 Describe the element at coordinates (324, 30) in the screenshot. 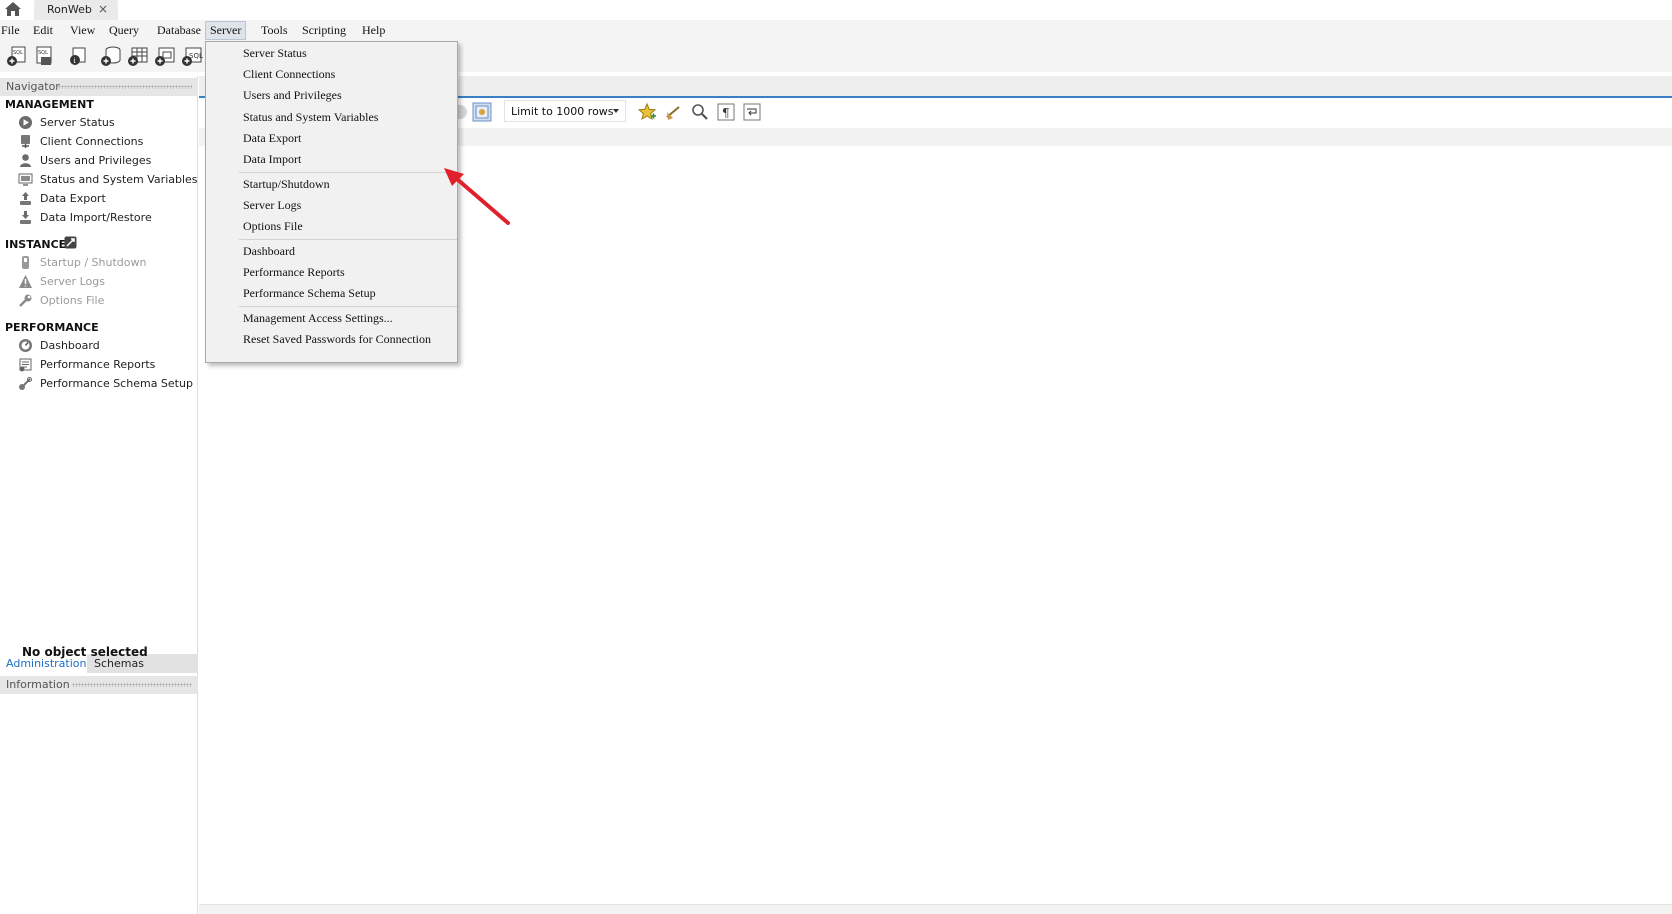

I see `menu-scripting: Scripting` at that location.